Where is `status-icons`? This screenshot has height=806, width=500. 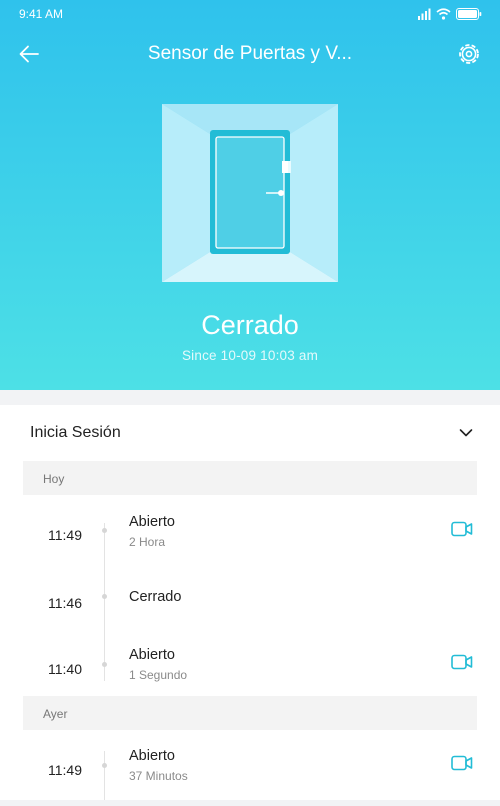 status-icons is located at coordinates (450, 14).